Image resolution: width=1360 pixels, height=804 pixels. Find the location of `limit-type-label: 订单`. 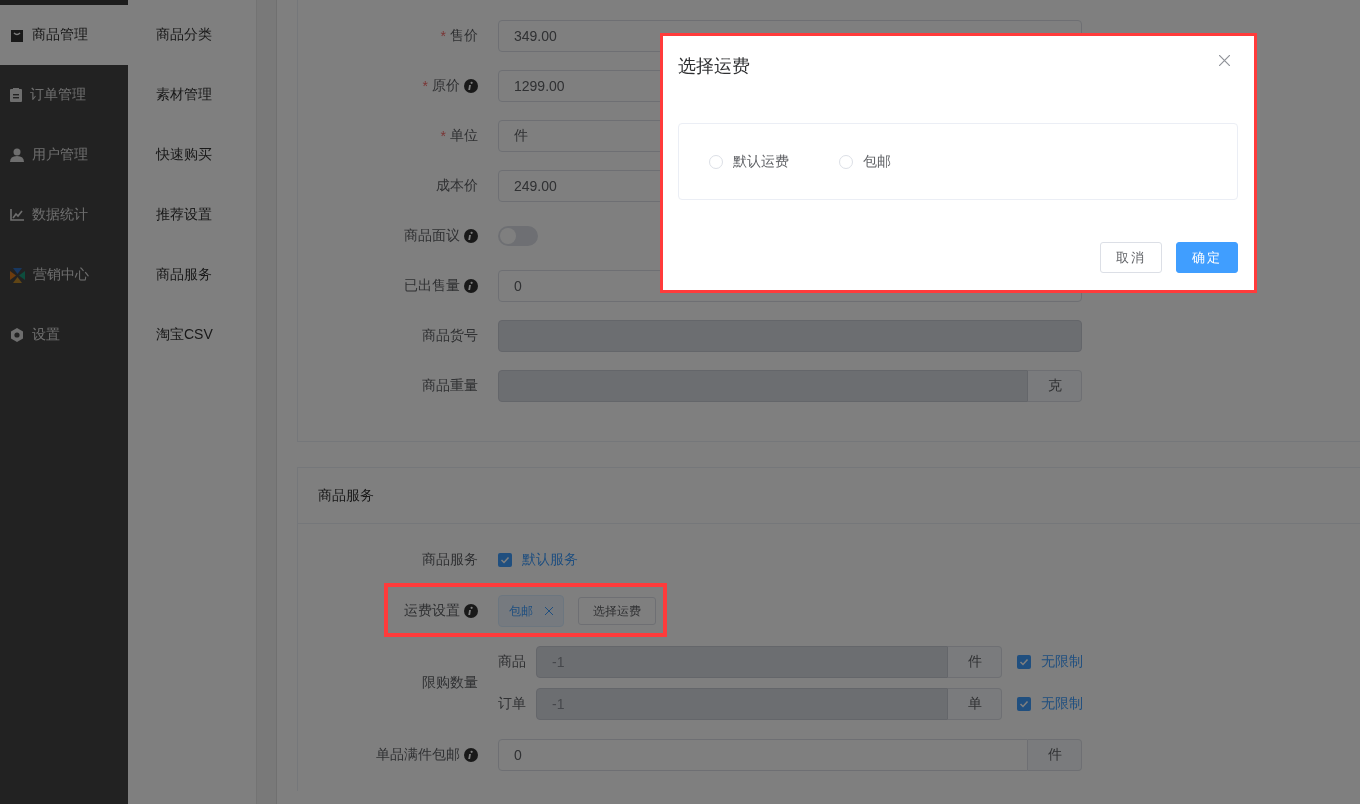

limit-type-label: 订单 is located at coordinates (512, 704).